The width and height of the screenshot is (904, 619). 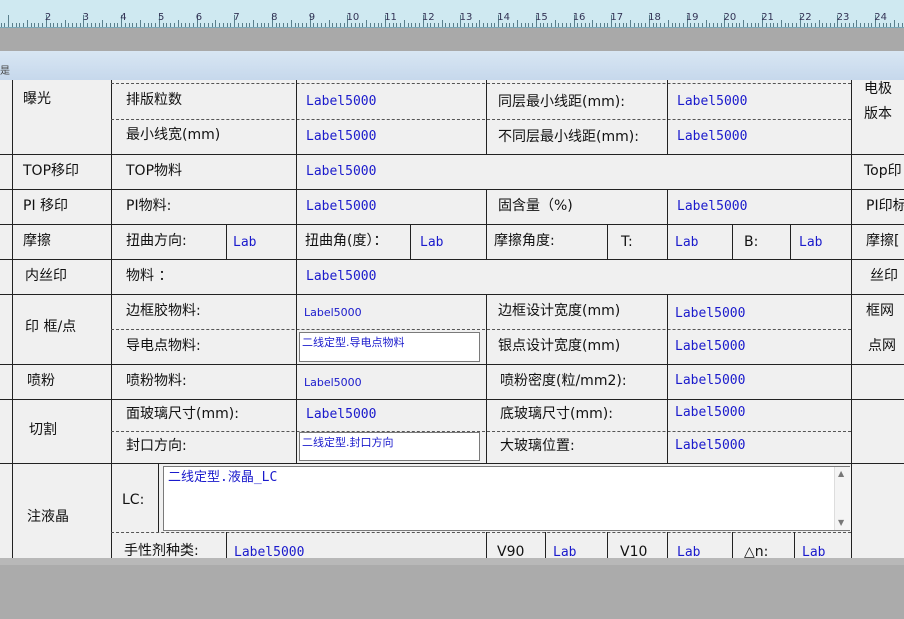 What do you see at coordinates (559, 346) in the screenshot?
I see `label-silver-width: 银点设计宽度(mm)` at bounding box center [559, 346].